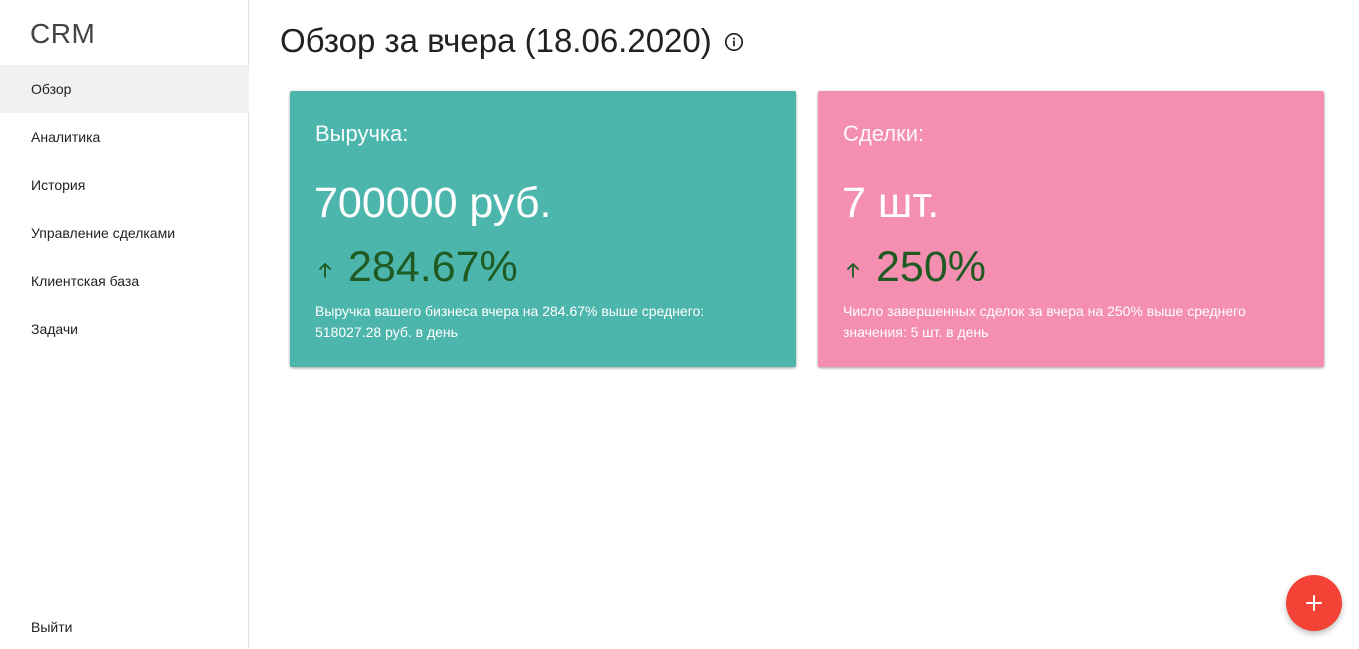 The width and height of the screenshot is (1359, 649). I want to click on sidebar-item-analytics: Аналитика, so click(124, 137).